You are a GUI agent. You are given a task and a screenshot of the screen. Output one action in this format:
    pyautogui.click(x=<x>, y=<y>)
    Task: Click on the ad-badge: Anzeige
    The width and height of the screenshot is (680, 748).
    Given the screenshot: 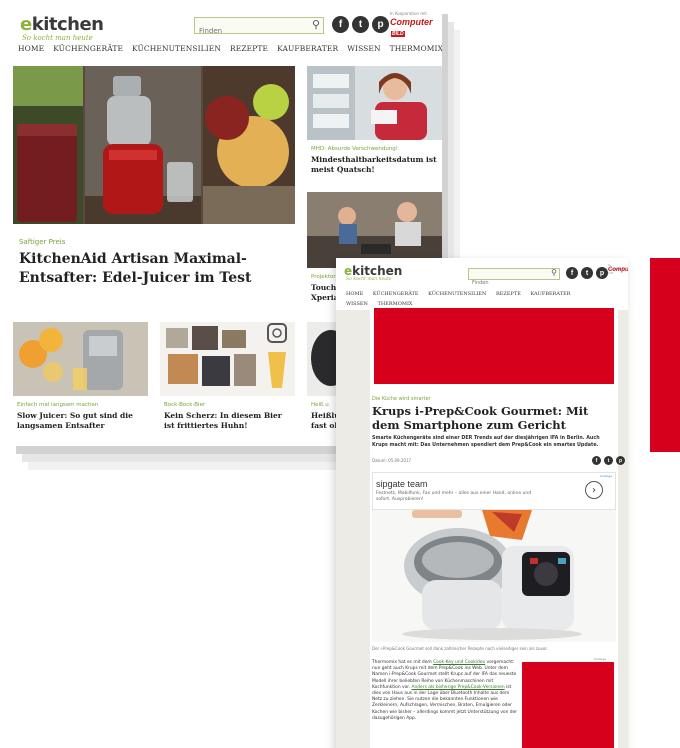 What is the action you would take?
    pyautogui.click(x=606, y=476)
    